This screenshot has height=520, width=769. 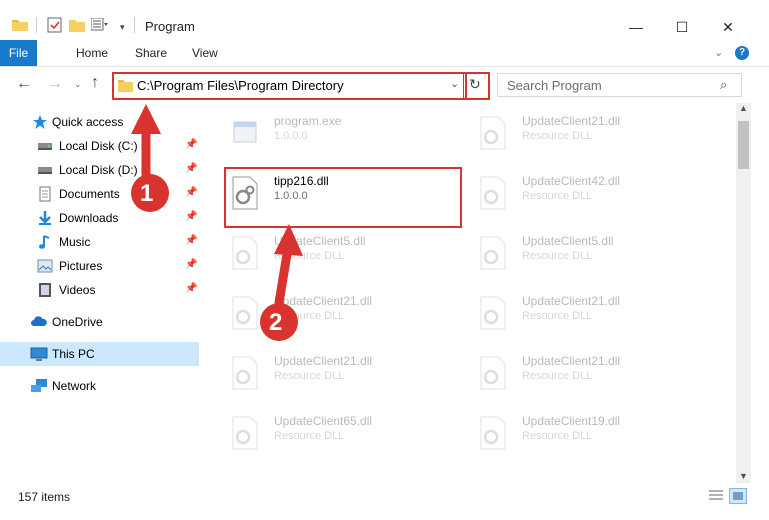 What do you see at coordinates (742, 53) in the screenshot?
I see `help-icon: ?` at bounding box center [742, 53].